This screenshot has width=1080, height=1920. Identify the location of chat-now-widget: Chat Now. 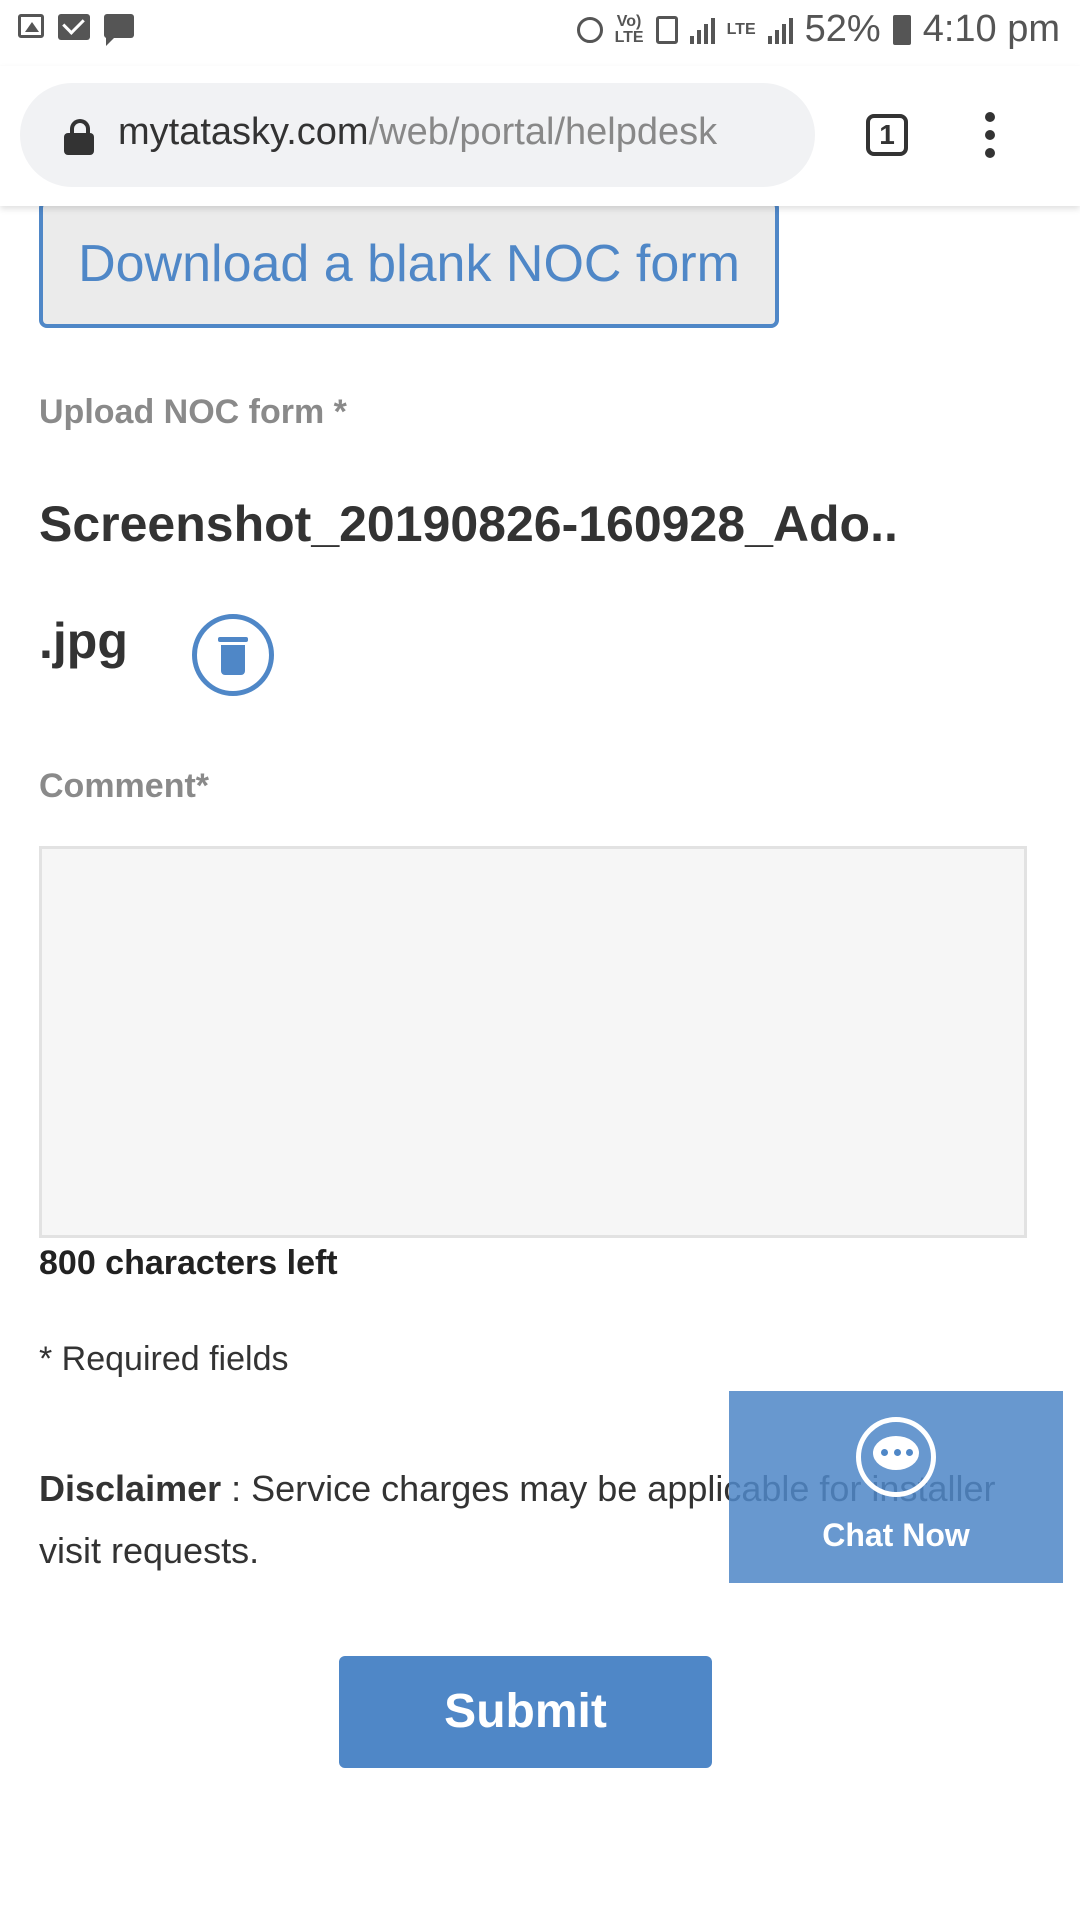
(896, 1487).